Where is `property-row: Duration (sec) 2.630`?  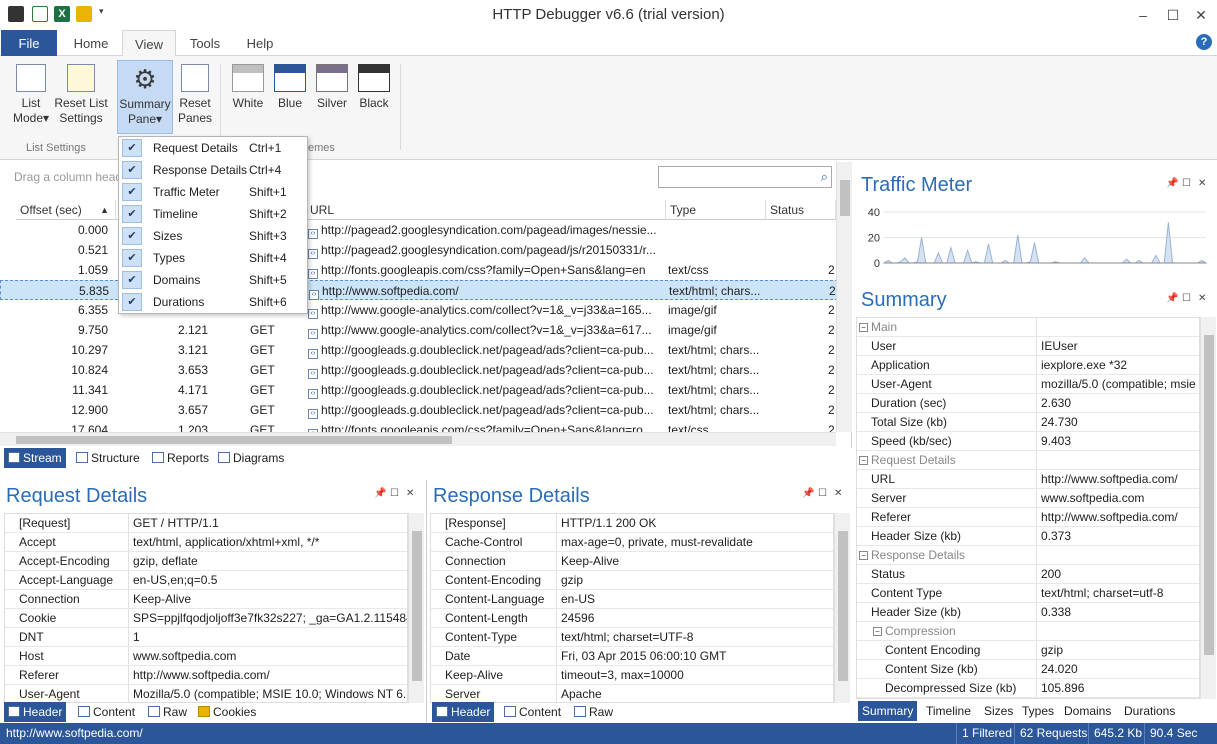 property-row: Duration (sec) 2.630 is located at coordinates (1028, 403).